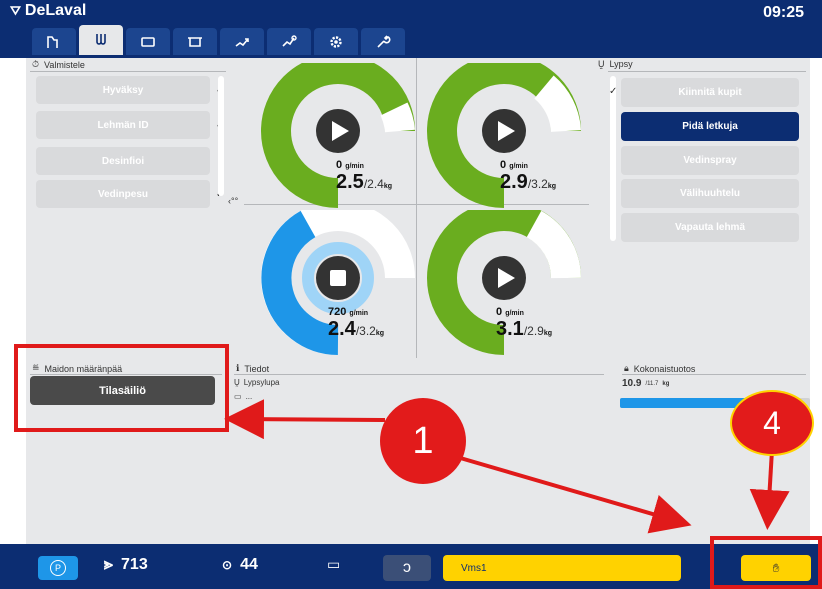  Describe the element at coordinates (423, 441) in the screenshot. I see `annotation-marker-1: 1` at that location.